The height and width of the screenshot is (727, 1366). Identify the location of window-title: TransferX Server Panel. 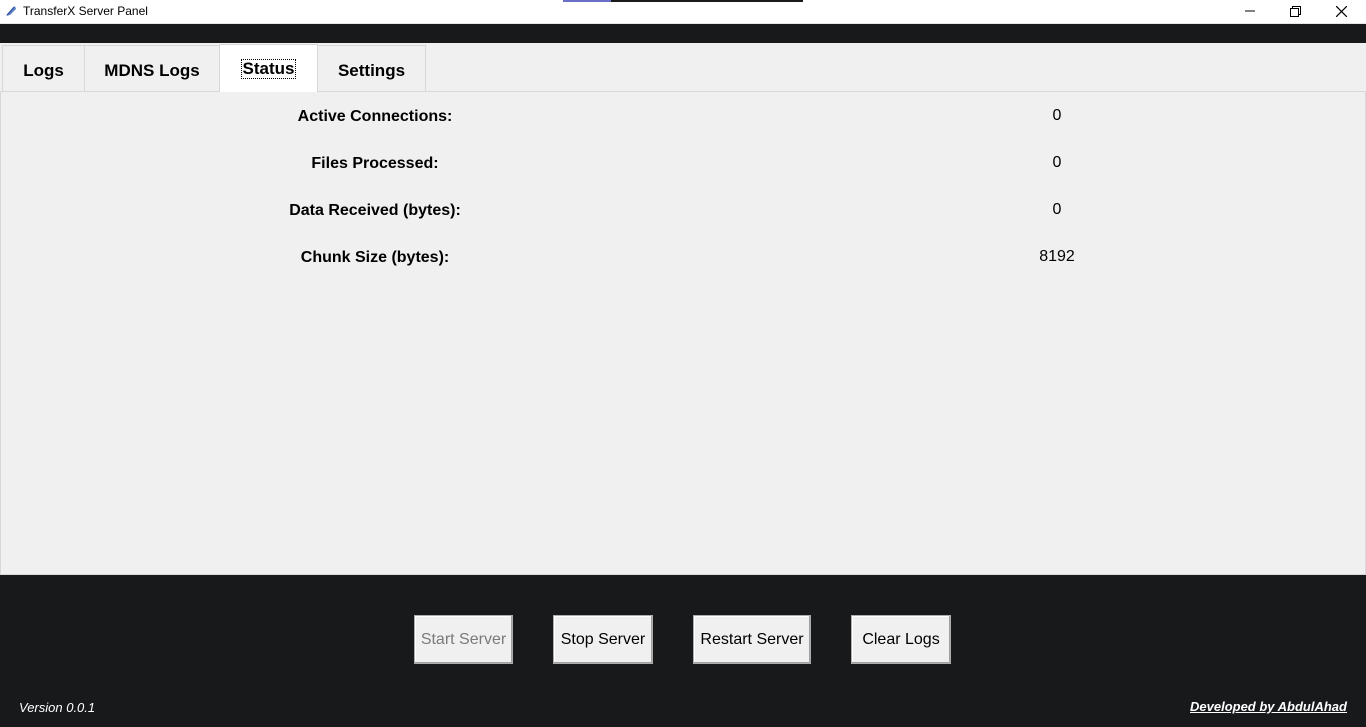
(85, 11).